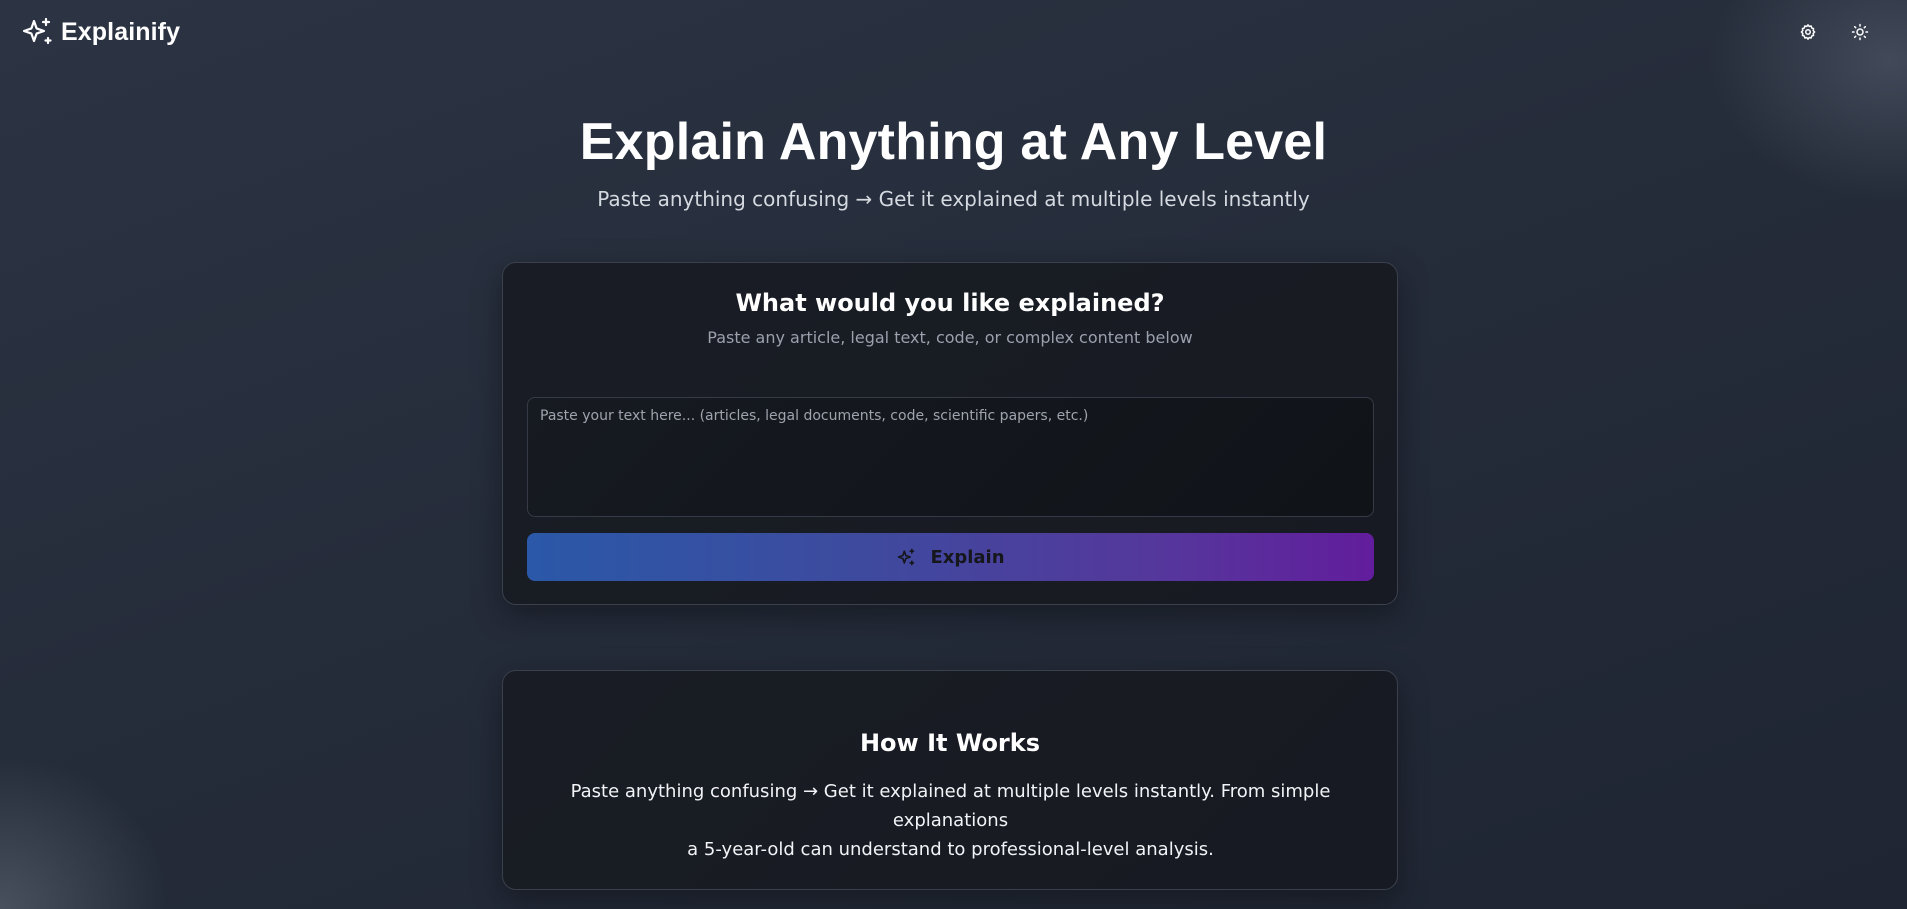 The height and width of the screenshot is (909, 1907). What do you see at coordinates (950, 303) in the screenshot?
I see `input-card-title: What would you like explained?` at bounding box center [950, 303].